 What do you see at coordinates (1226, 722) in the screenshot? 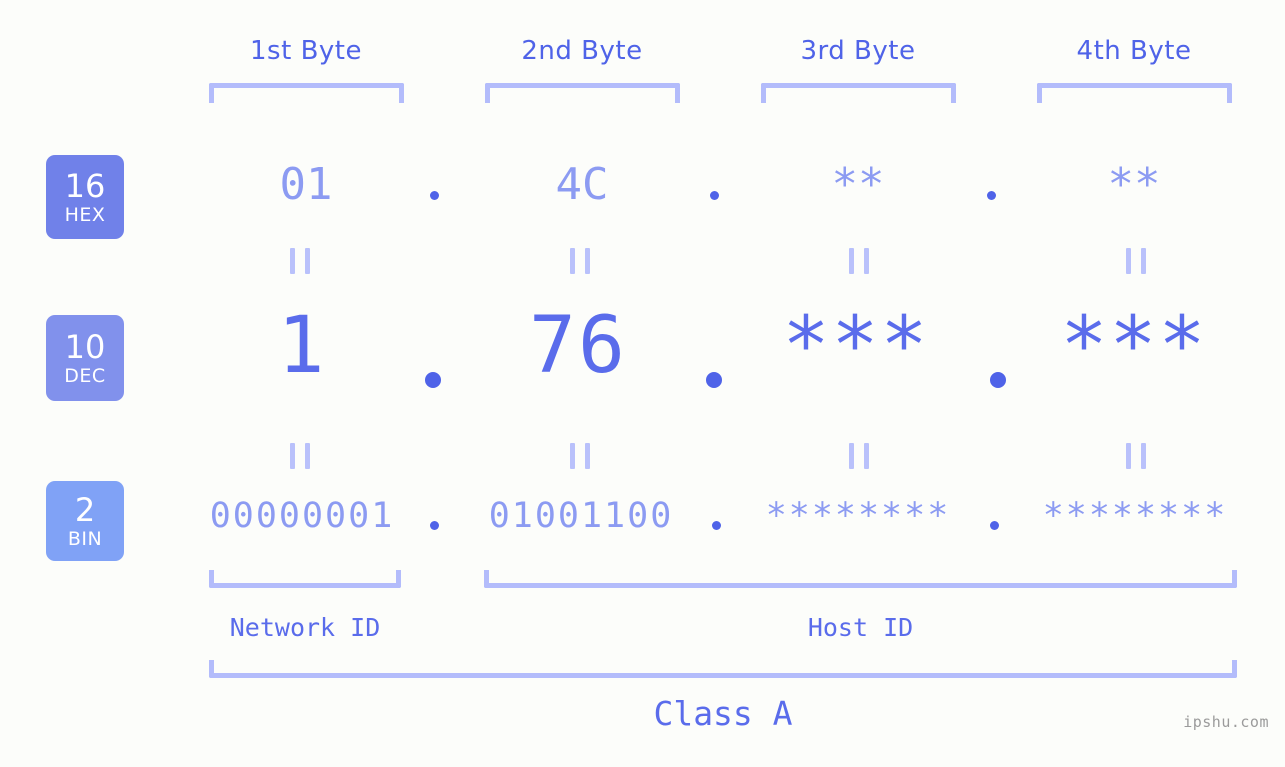
I see `watermark: ipshu.com` at bounding box center [1226, 722].